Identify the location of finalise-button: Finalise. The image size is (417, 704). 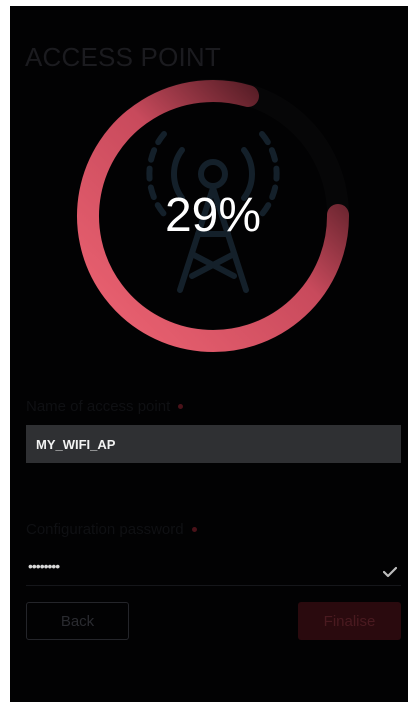
(349, 621).